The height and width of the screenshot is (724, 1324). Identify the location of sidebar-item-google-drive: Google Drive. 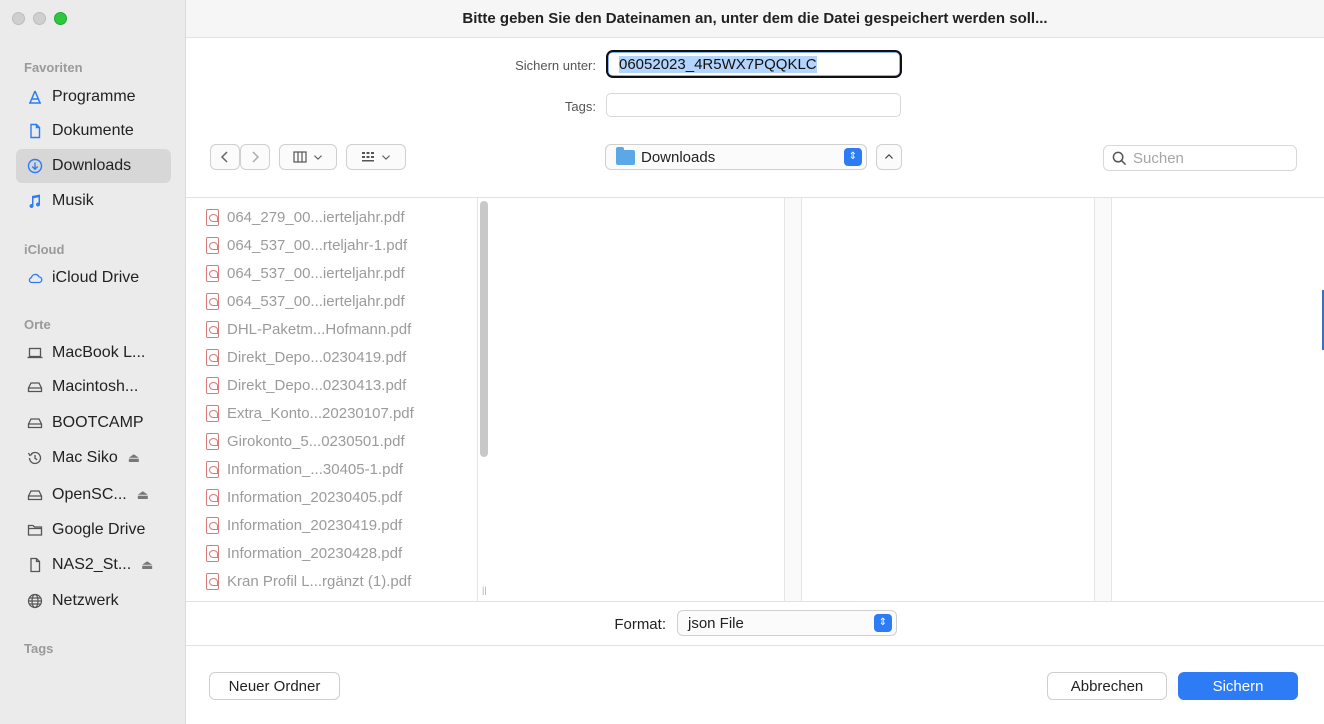
(93, 530).